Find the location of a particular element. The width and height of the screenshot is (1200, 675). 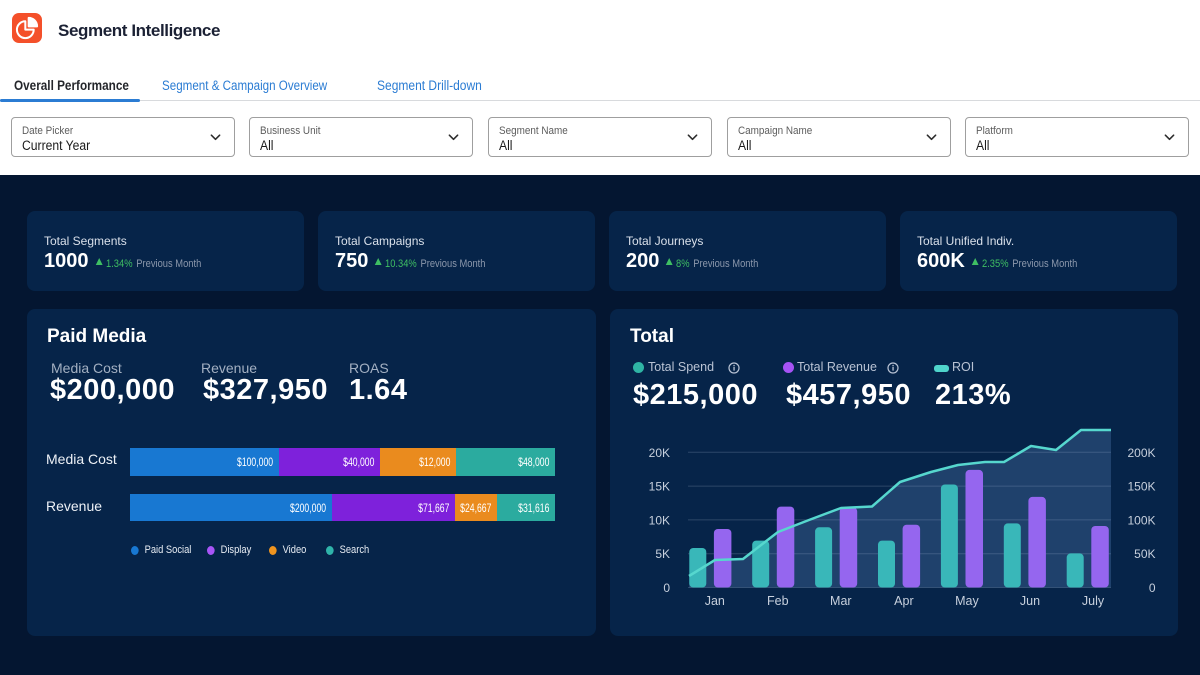

svg-text: 20K is located at coordinates (659, 453).